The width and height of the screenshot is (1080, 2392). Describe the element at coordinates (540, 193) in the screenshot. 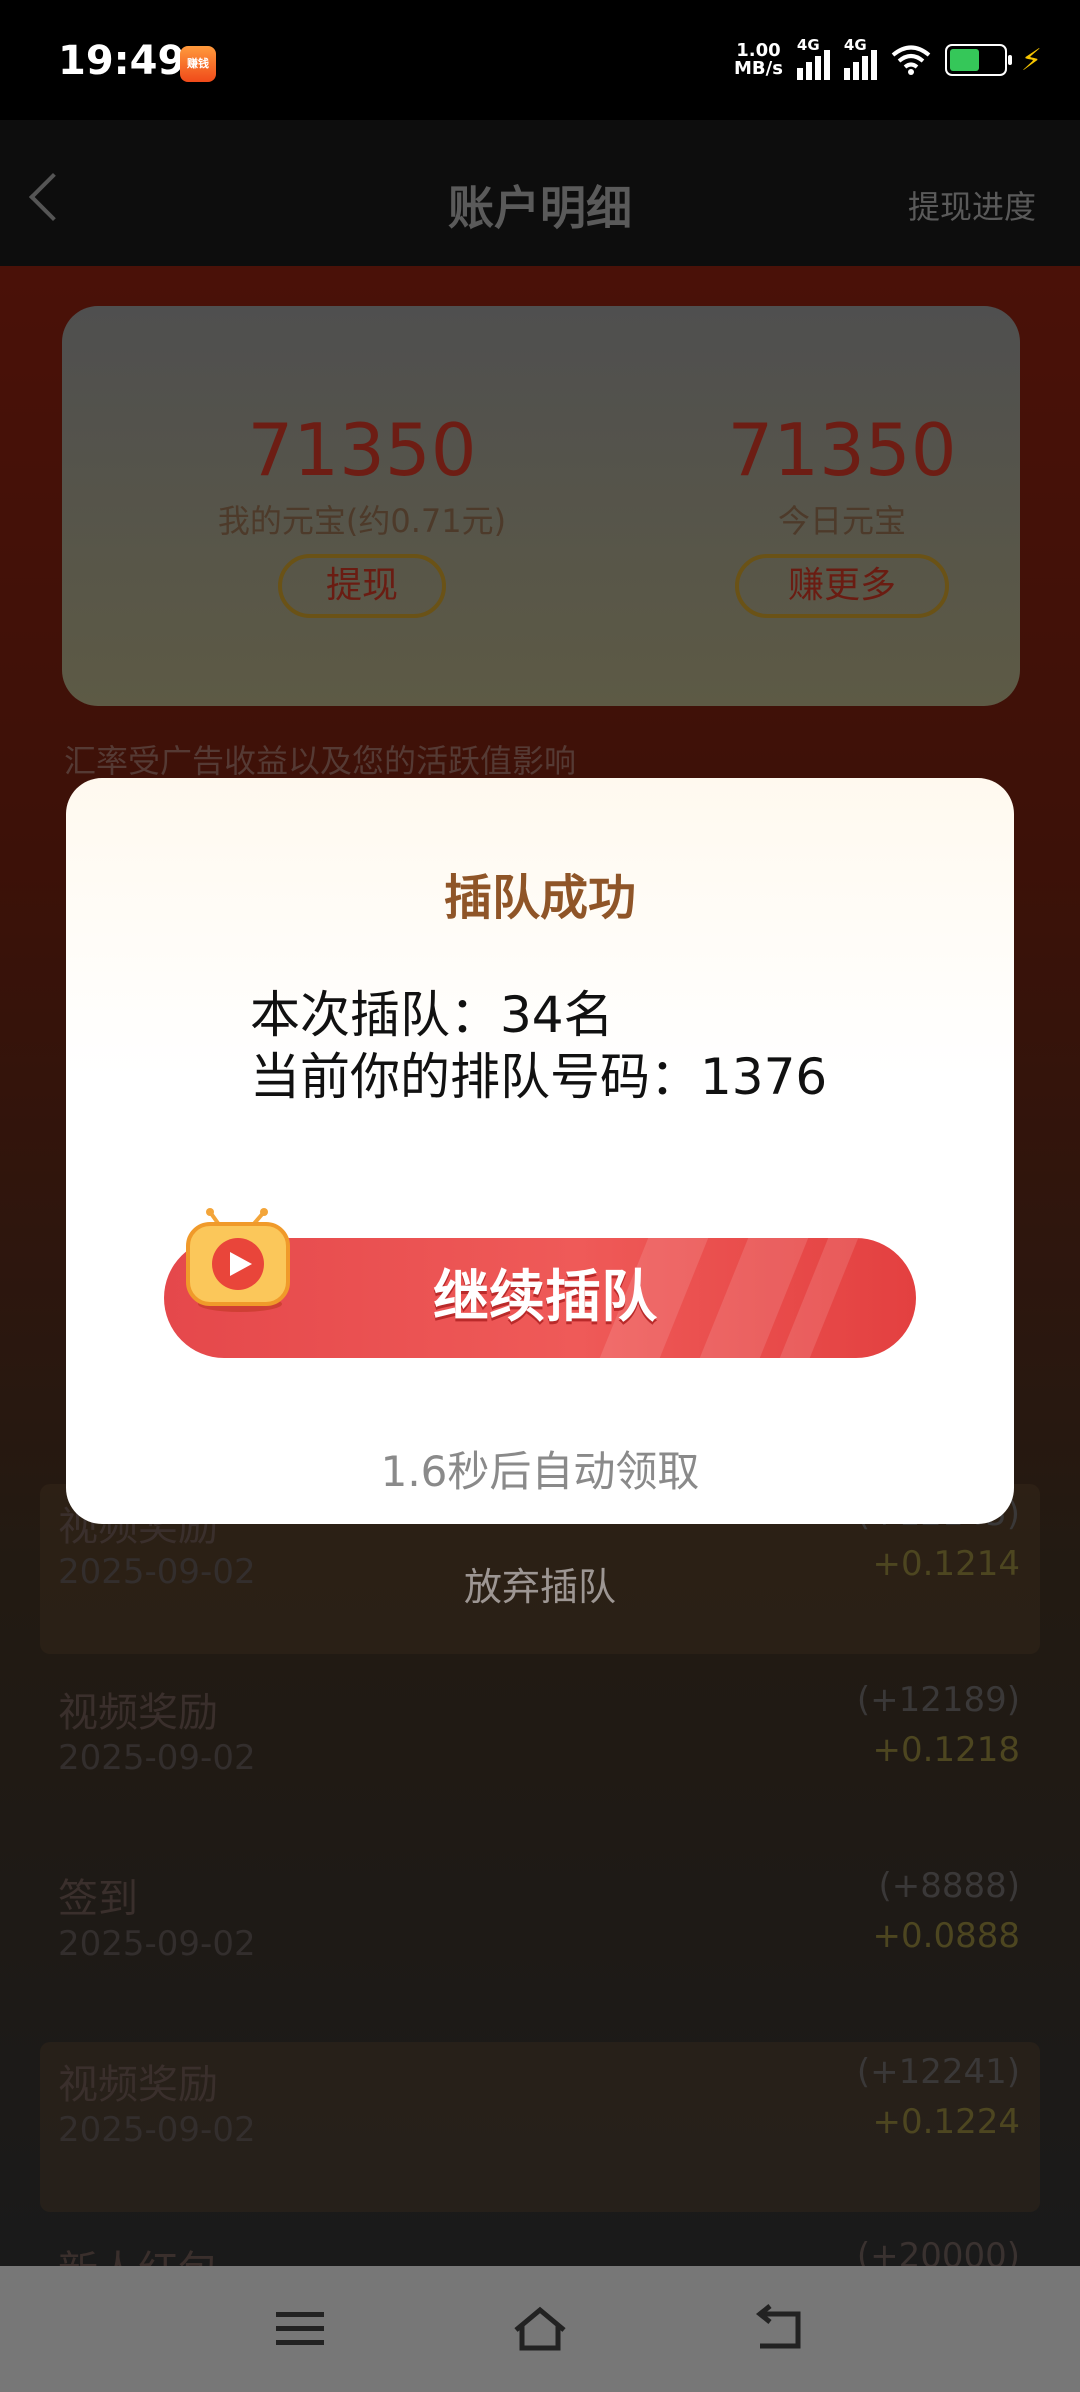

I see `app-header: 账户明细 提现进度` at that location.